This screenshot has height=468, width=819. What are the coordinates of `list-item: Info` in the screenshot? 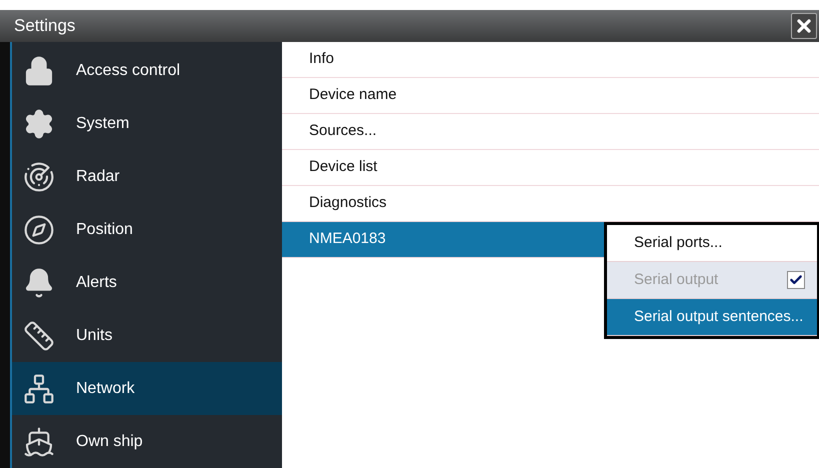 It's located at (550, 60).